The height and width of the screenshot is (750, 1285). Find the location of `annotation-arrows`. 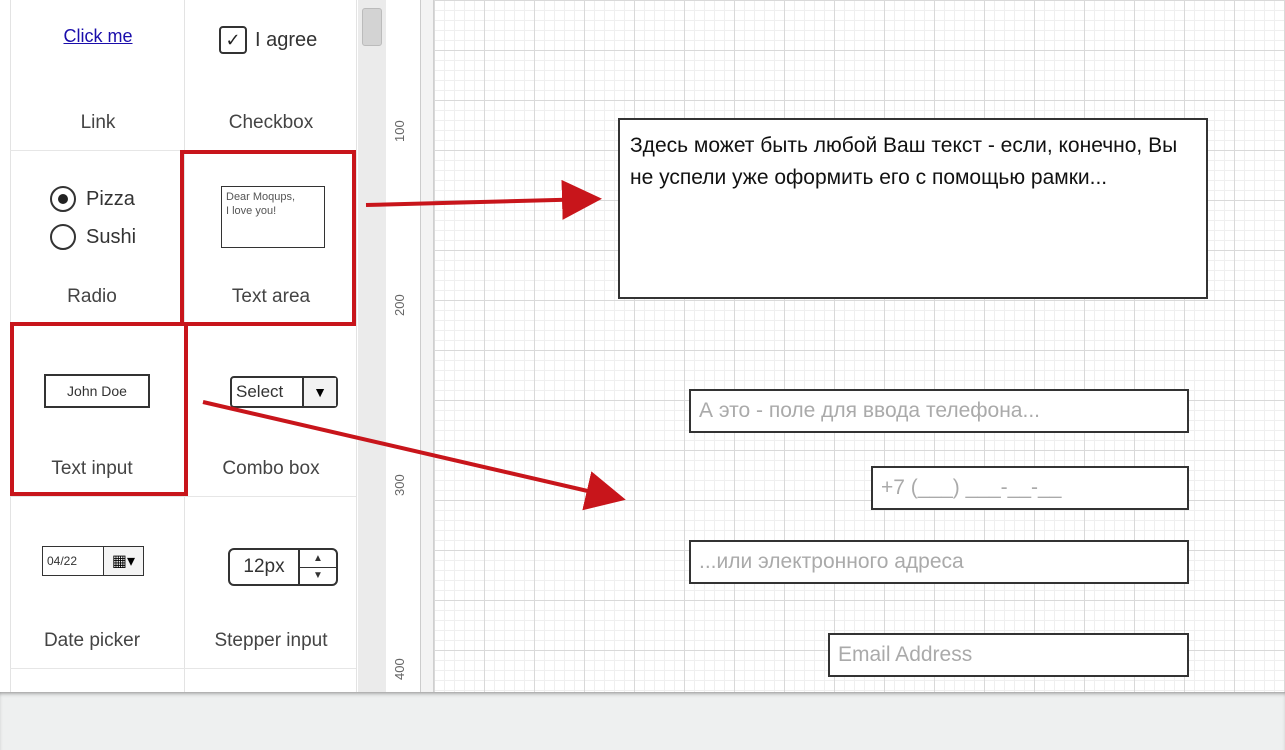

annotation-arrows is located at coordinates (414, 345).